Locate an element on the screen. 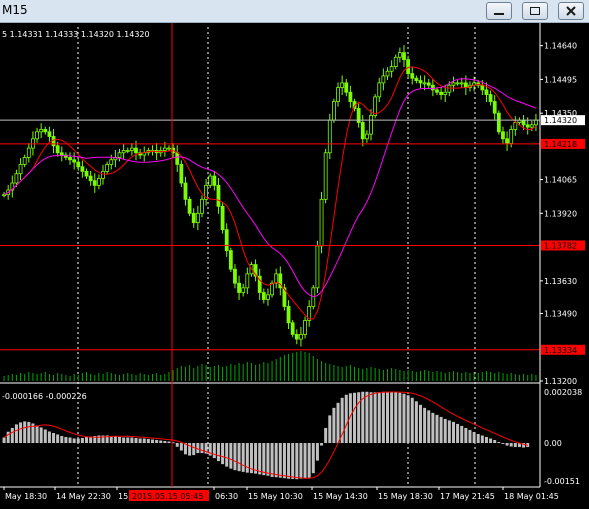 The width and height of the screenshot is (589, 509). indicator-label: 0.002038 is located at coordinates (563, 392).